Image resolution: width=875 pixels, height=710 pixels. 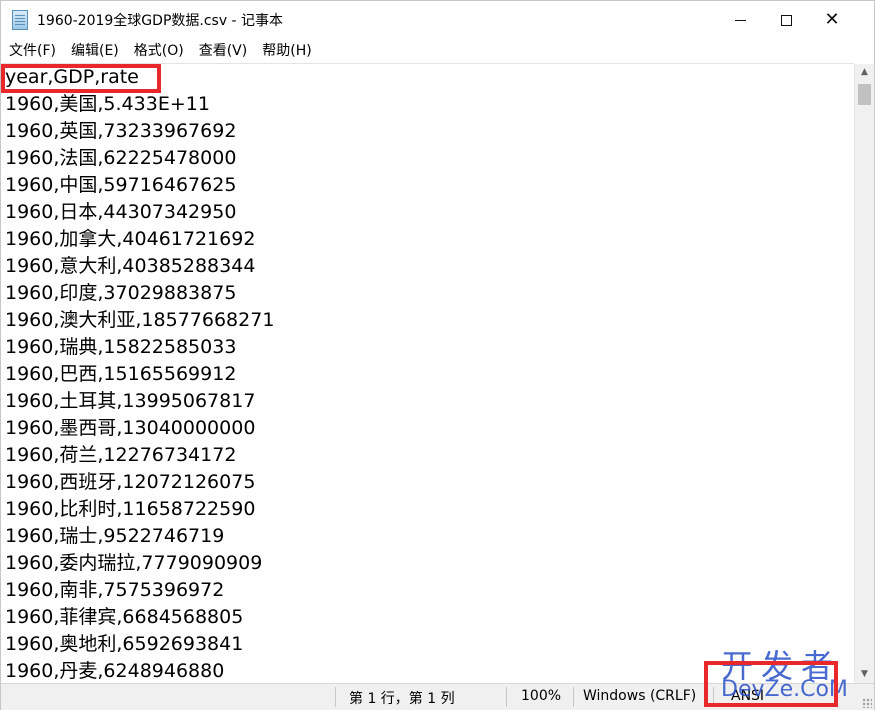 What do you see at coordinates (130, 239) in the screenshot?
I see `text-line: 1960,加拿大,40461721692` at bounding box center [130, 239].